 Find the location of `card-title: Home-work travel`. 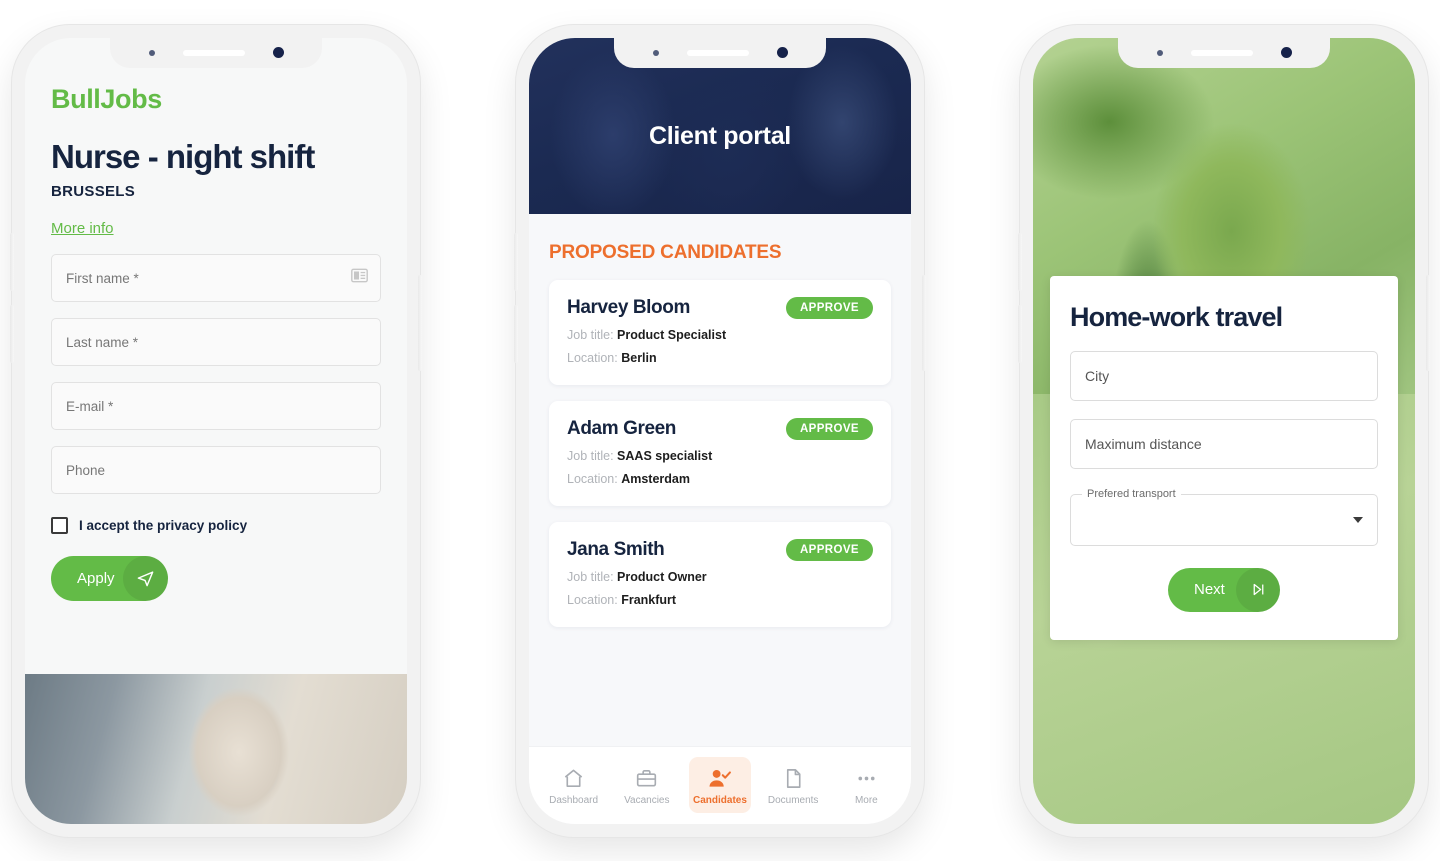

card-title: Home-work travel is located at coordinates (1176, 316).